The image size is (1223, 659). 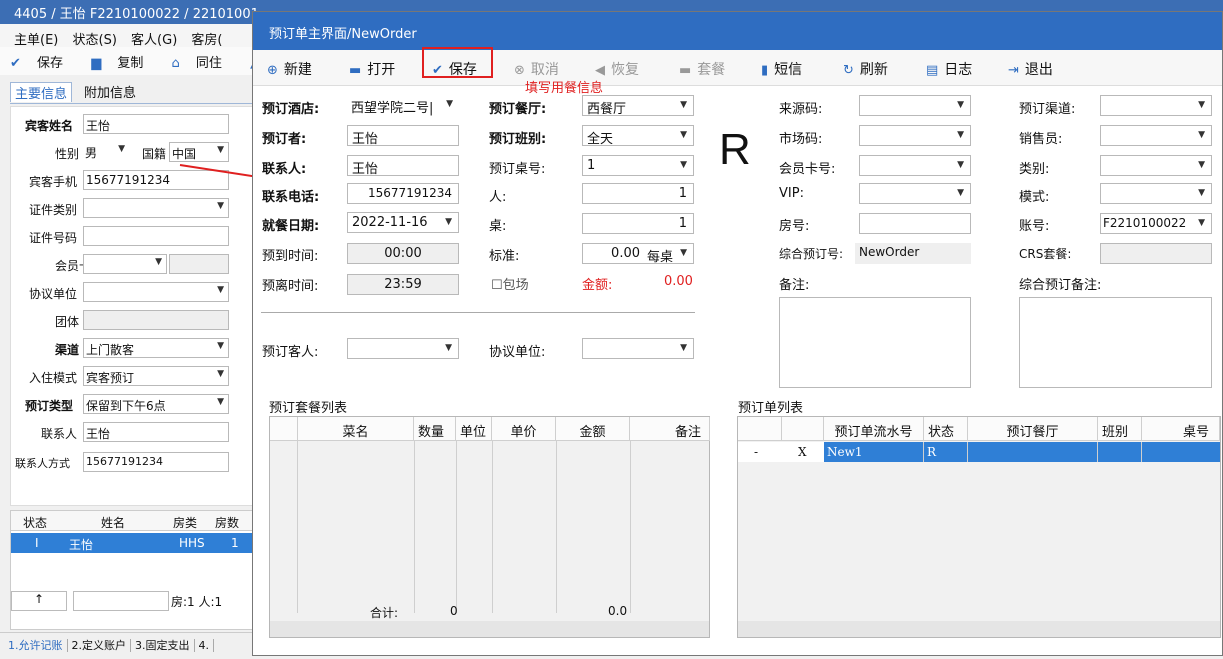 What do you see at coordinates (36, 40) in the screenshot?
I see `menu-item-main: 主单(E)` at bounding box center [36, 40].